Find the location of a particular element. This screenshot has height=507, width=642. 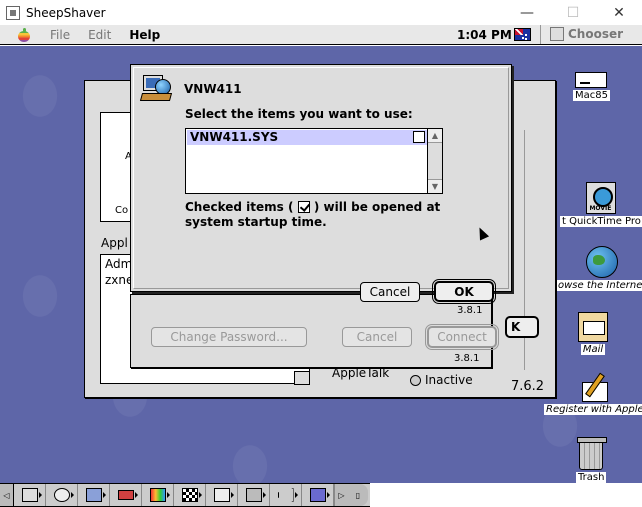

back-window-label: Appl is located at coordinates (114, 243).